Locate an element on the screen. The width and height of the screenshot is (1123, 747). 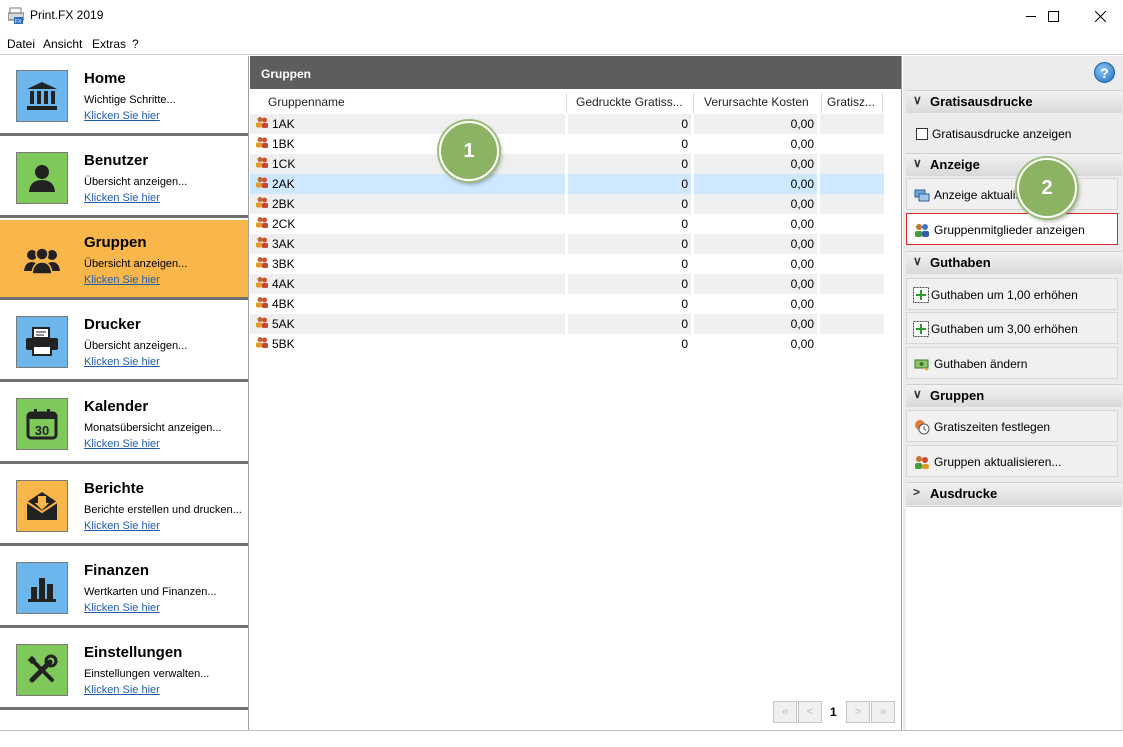
set-free-times-button: Gratiszeiten festlegen is located at coordinates (1012, 426).